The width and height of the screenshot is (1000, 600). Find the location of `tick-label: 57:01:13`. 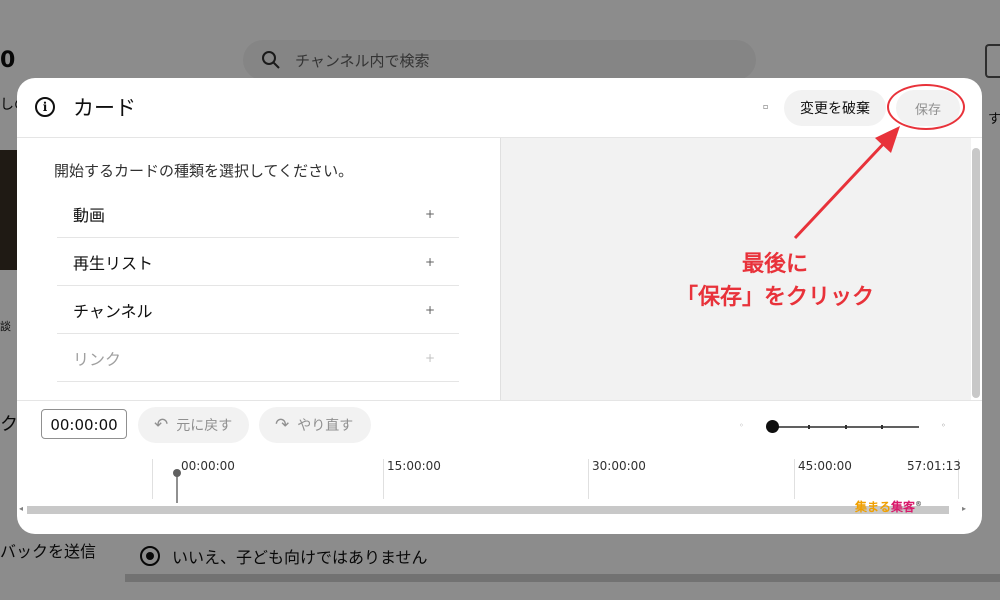

tick-label: 57:01:13 is located at coordinates (934, 466).